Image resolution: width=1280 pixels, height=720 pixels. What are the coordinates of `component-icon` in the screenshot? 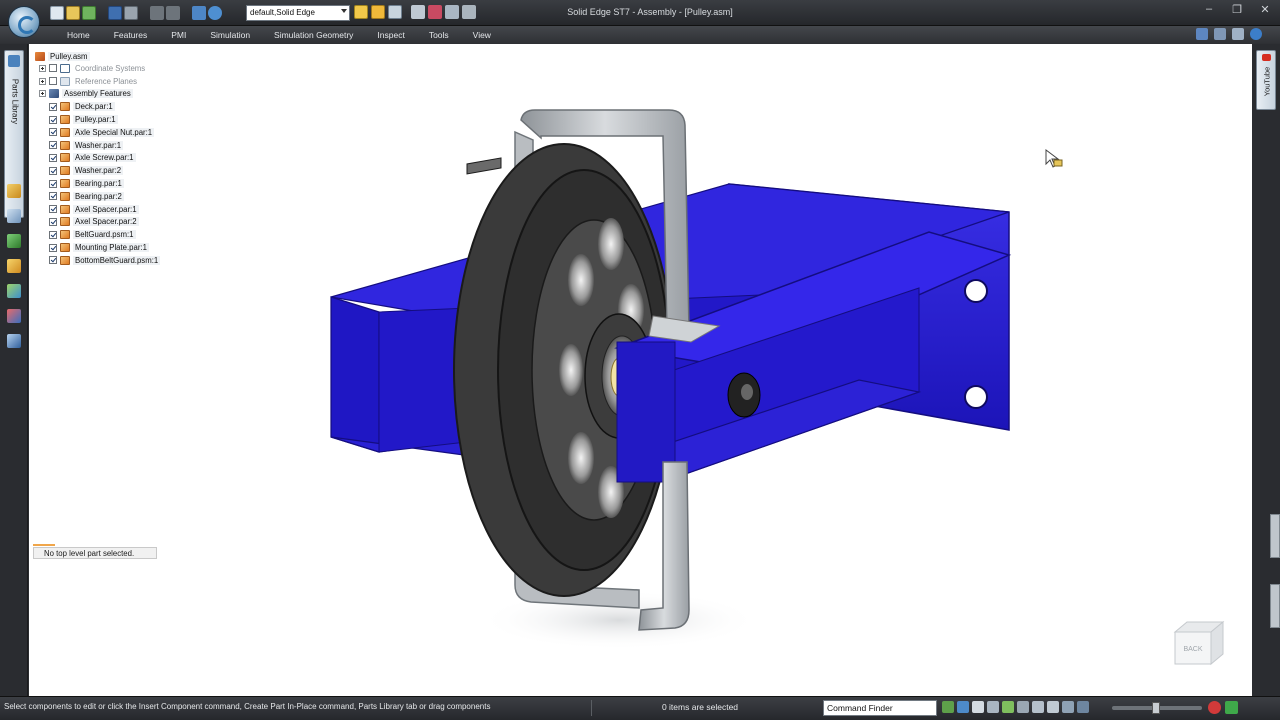 It's located at (418, 12).